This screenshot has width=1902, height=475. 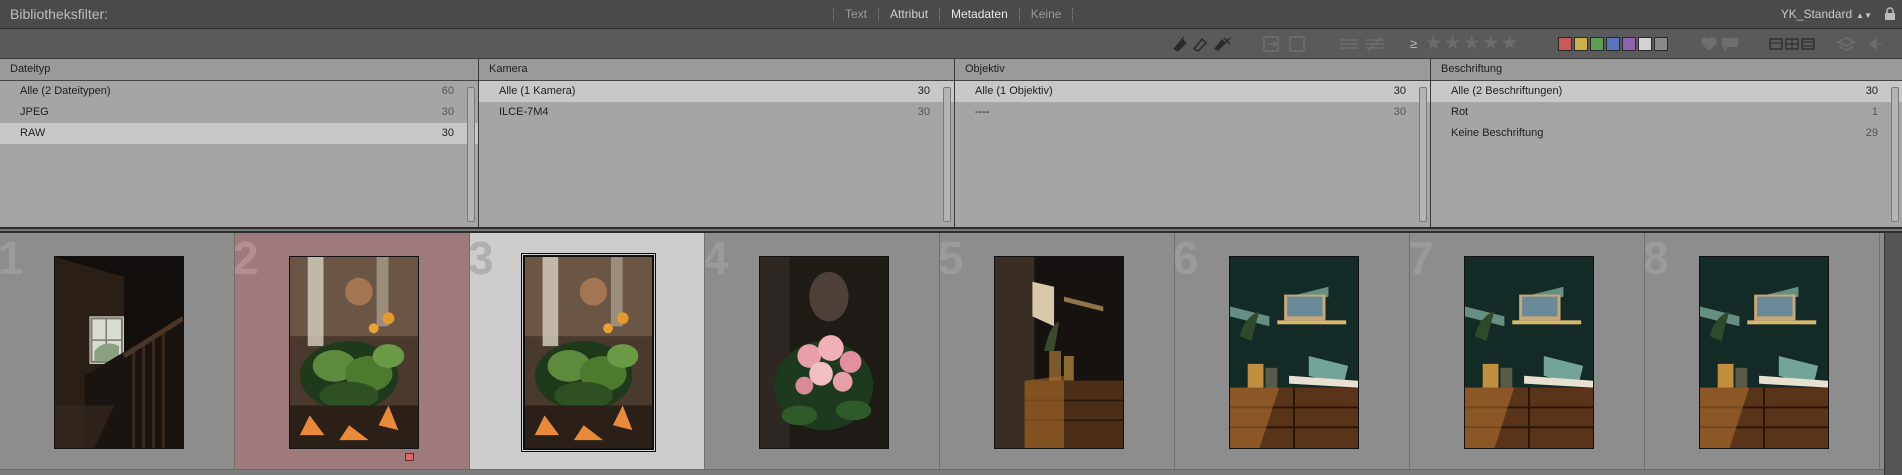 I want to click on filter-settings-icons, so click(x=1362, y=44).